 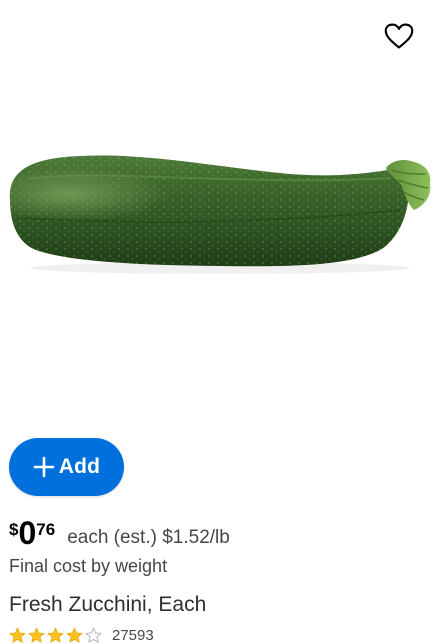 I want to click on add-to-cart-button: Add, so click(x=66, y=467).